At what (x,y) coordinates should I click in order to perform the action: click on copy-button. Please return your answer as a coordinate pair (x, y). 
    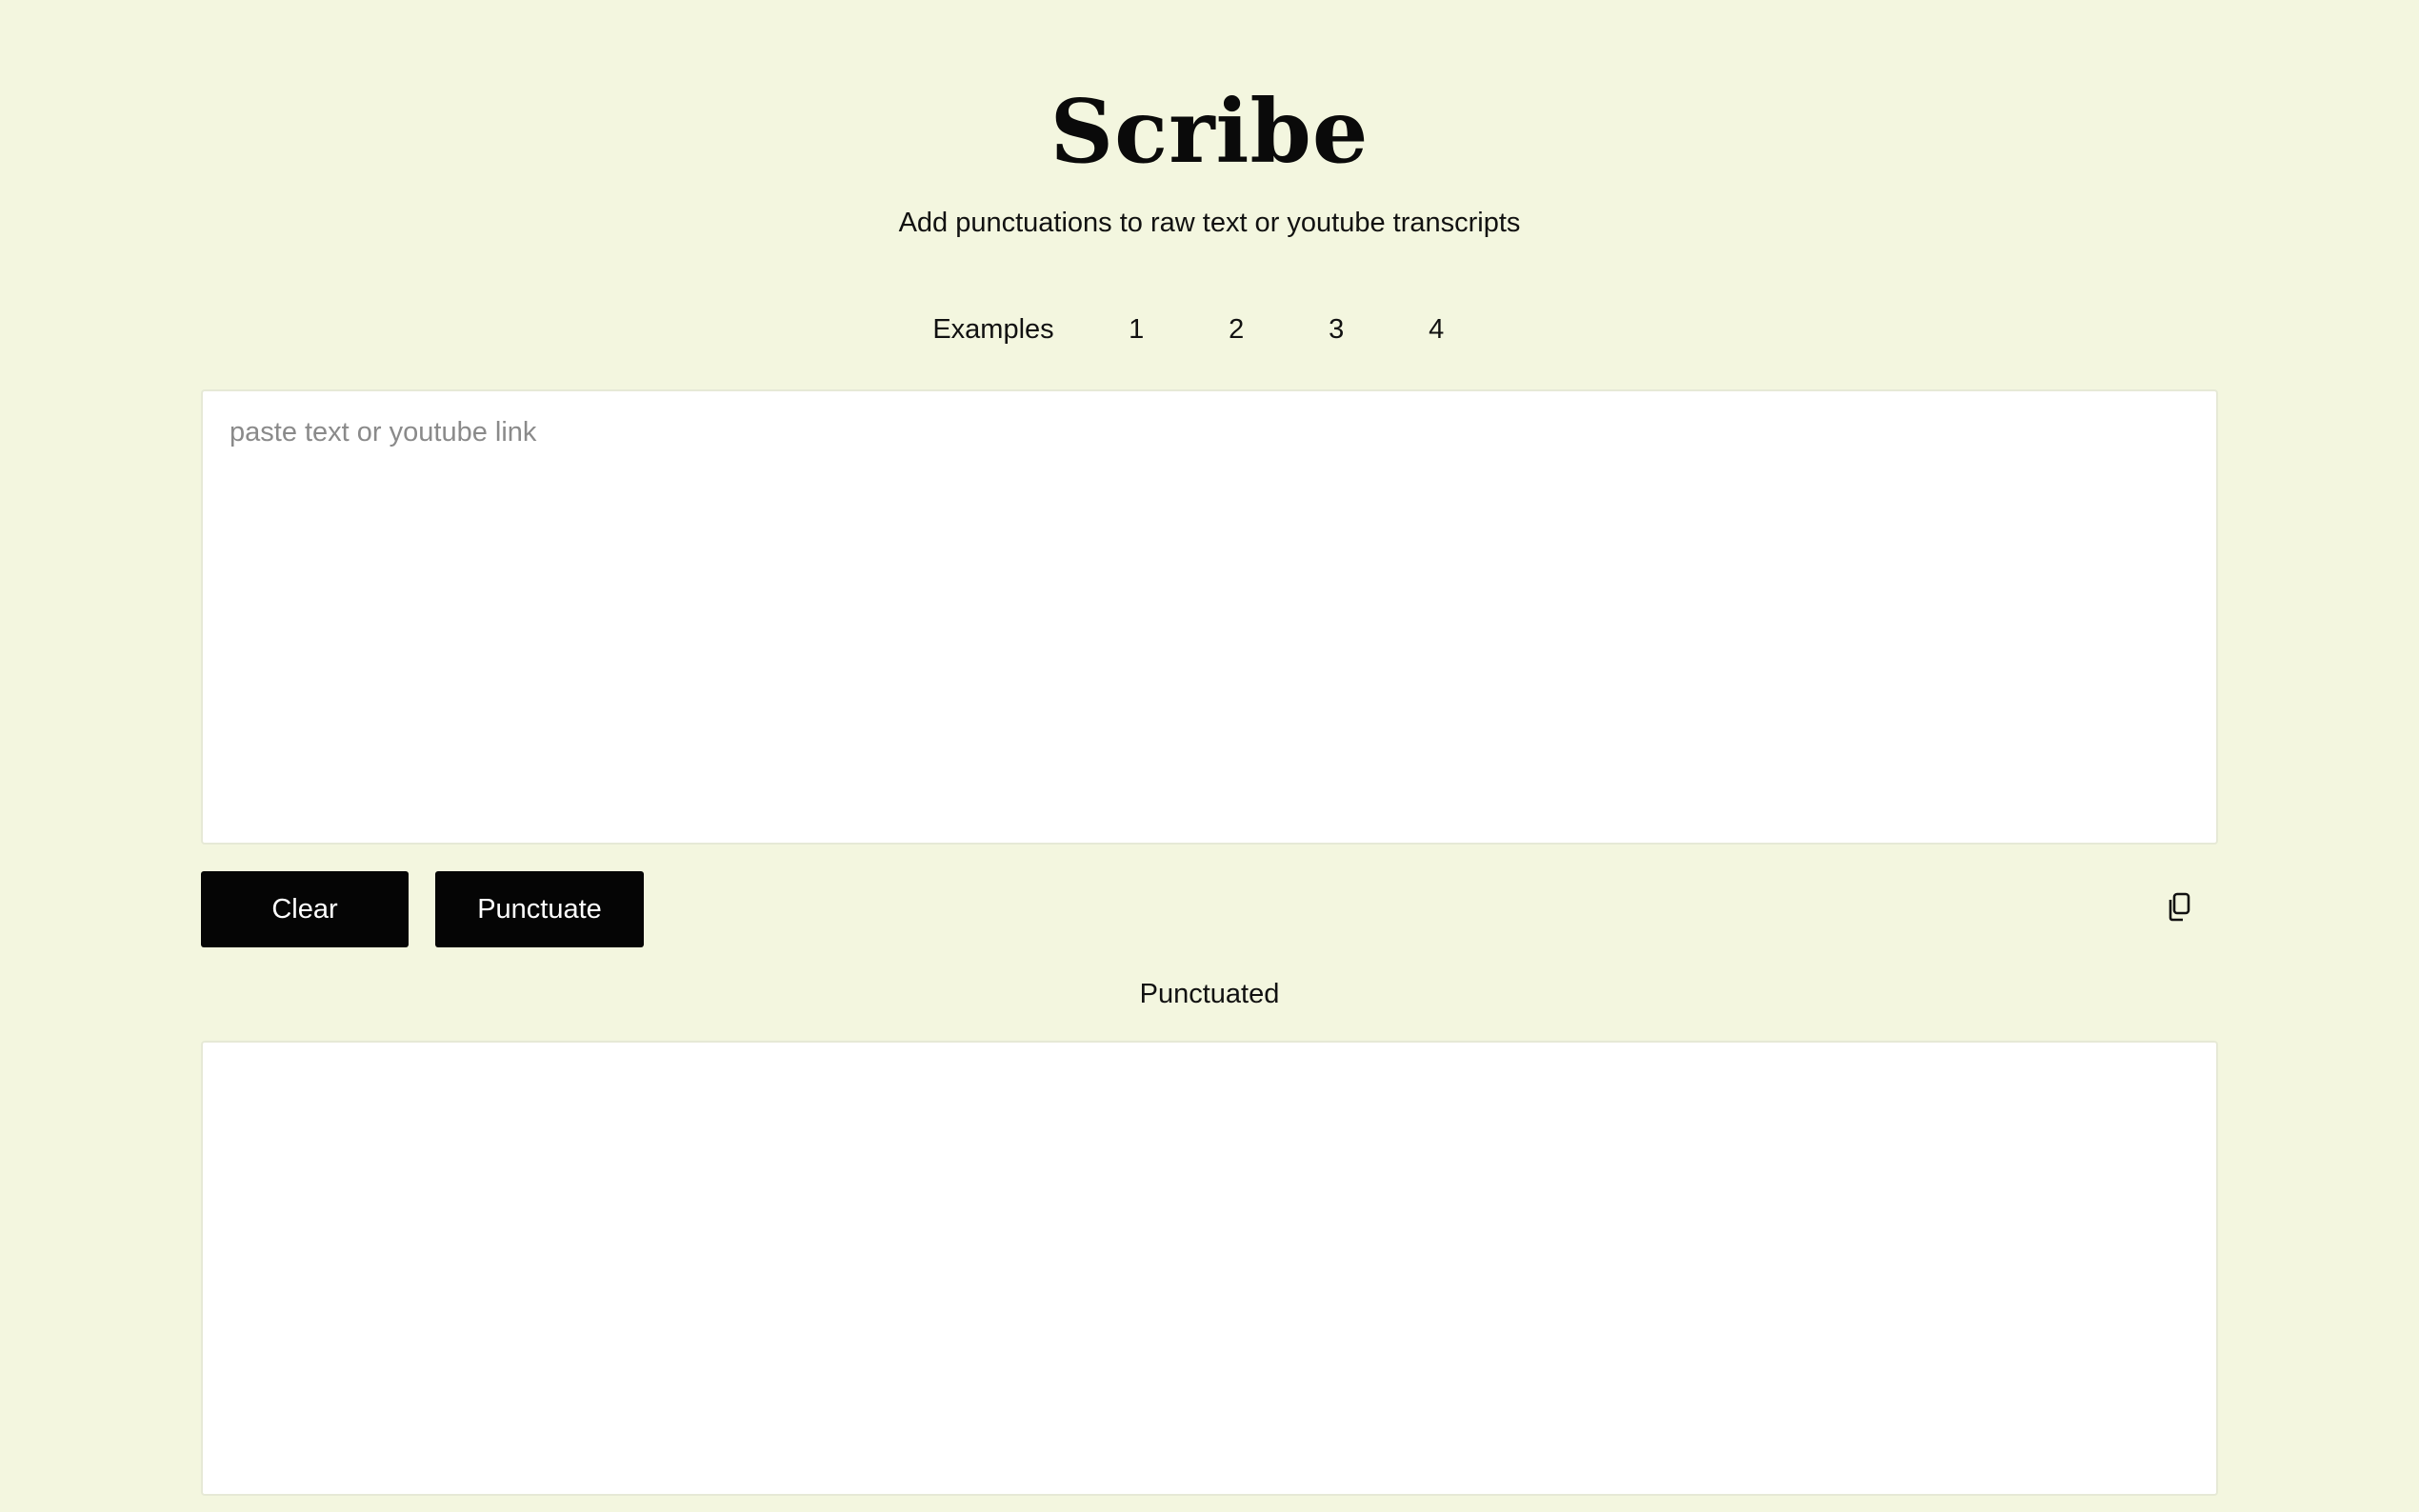
    Looking at the image, I should click on (2179, 909).